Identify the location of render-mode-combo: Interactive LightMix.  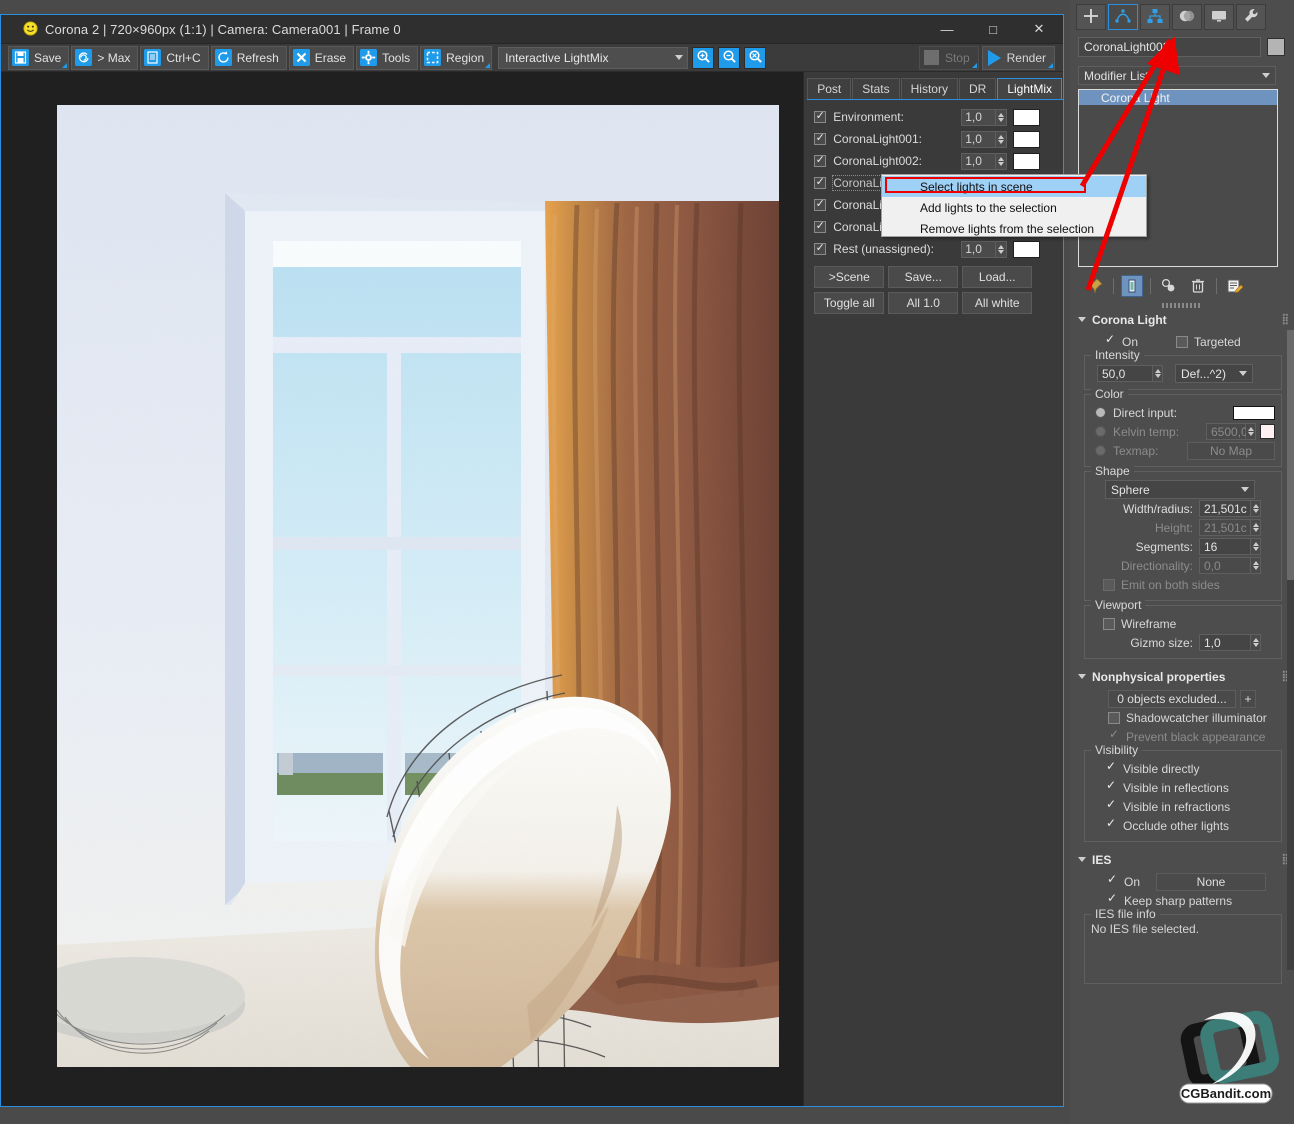
(593, 57).